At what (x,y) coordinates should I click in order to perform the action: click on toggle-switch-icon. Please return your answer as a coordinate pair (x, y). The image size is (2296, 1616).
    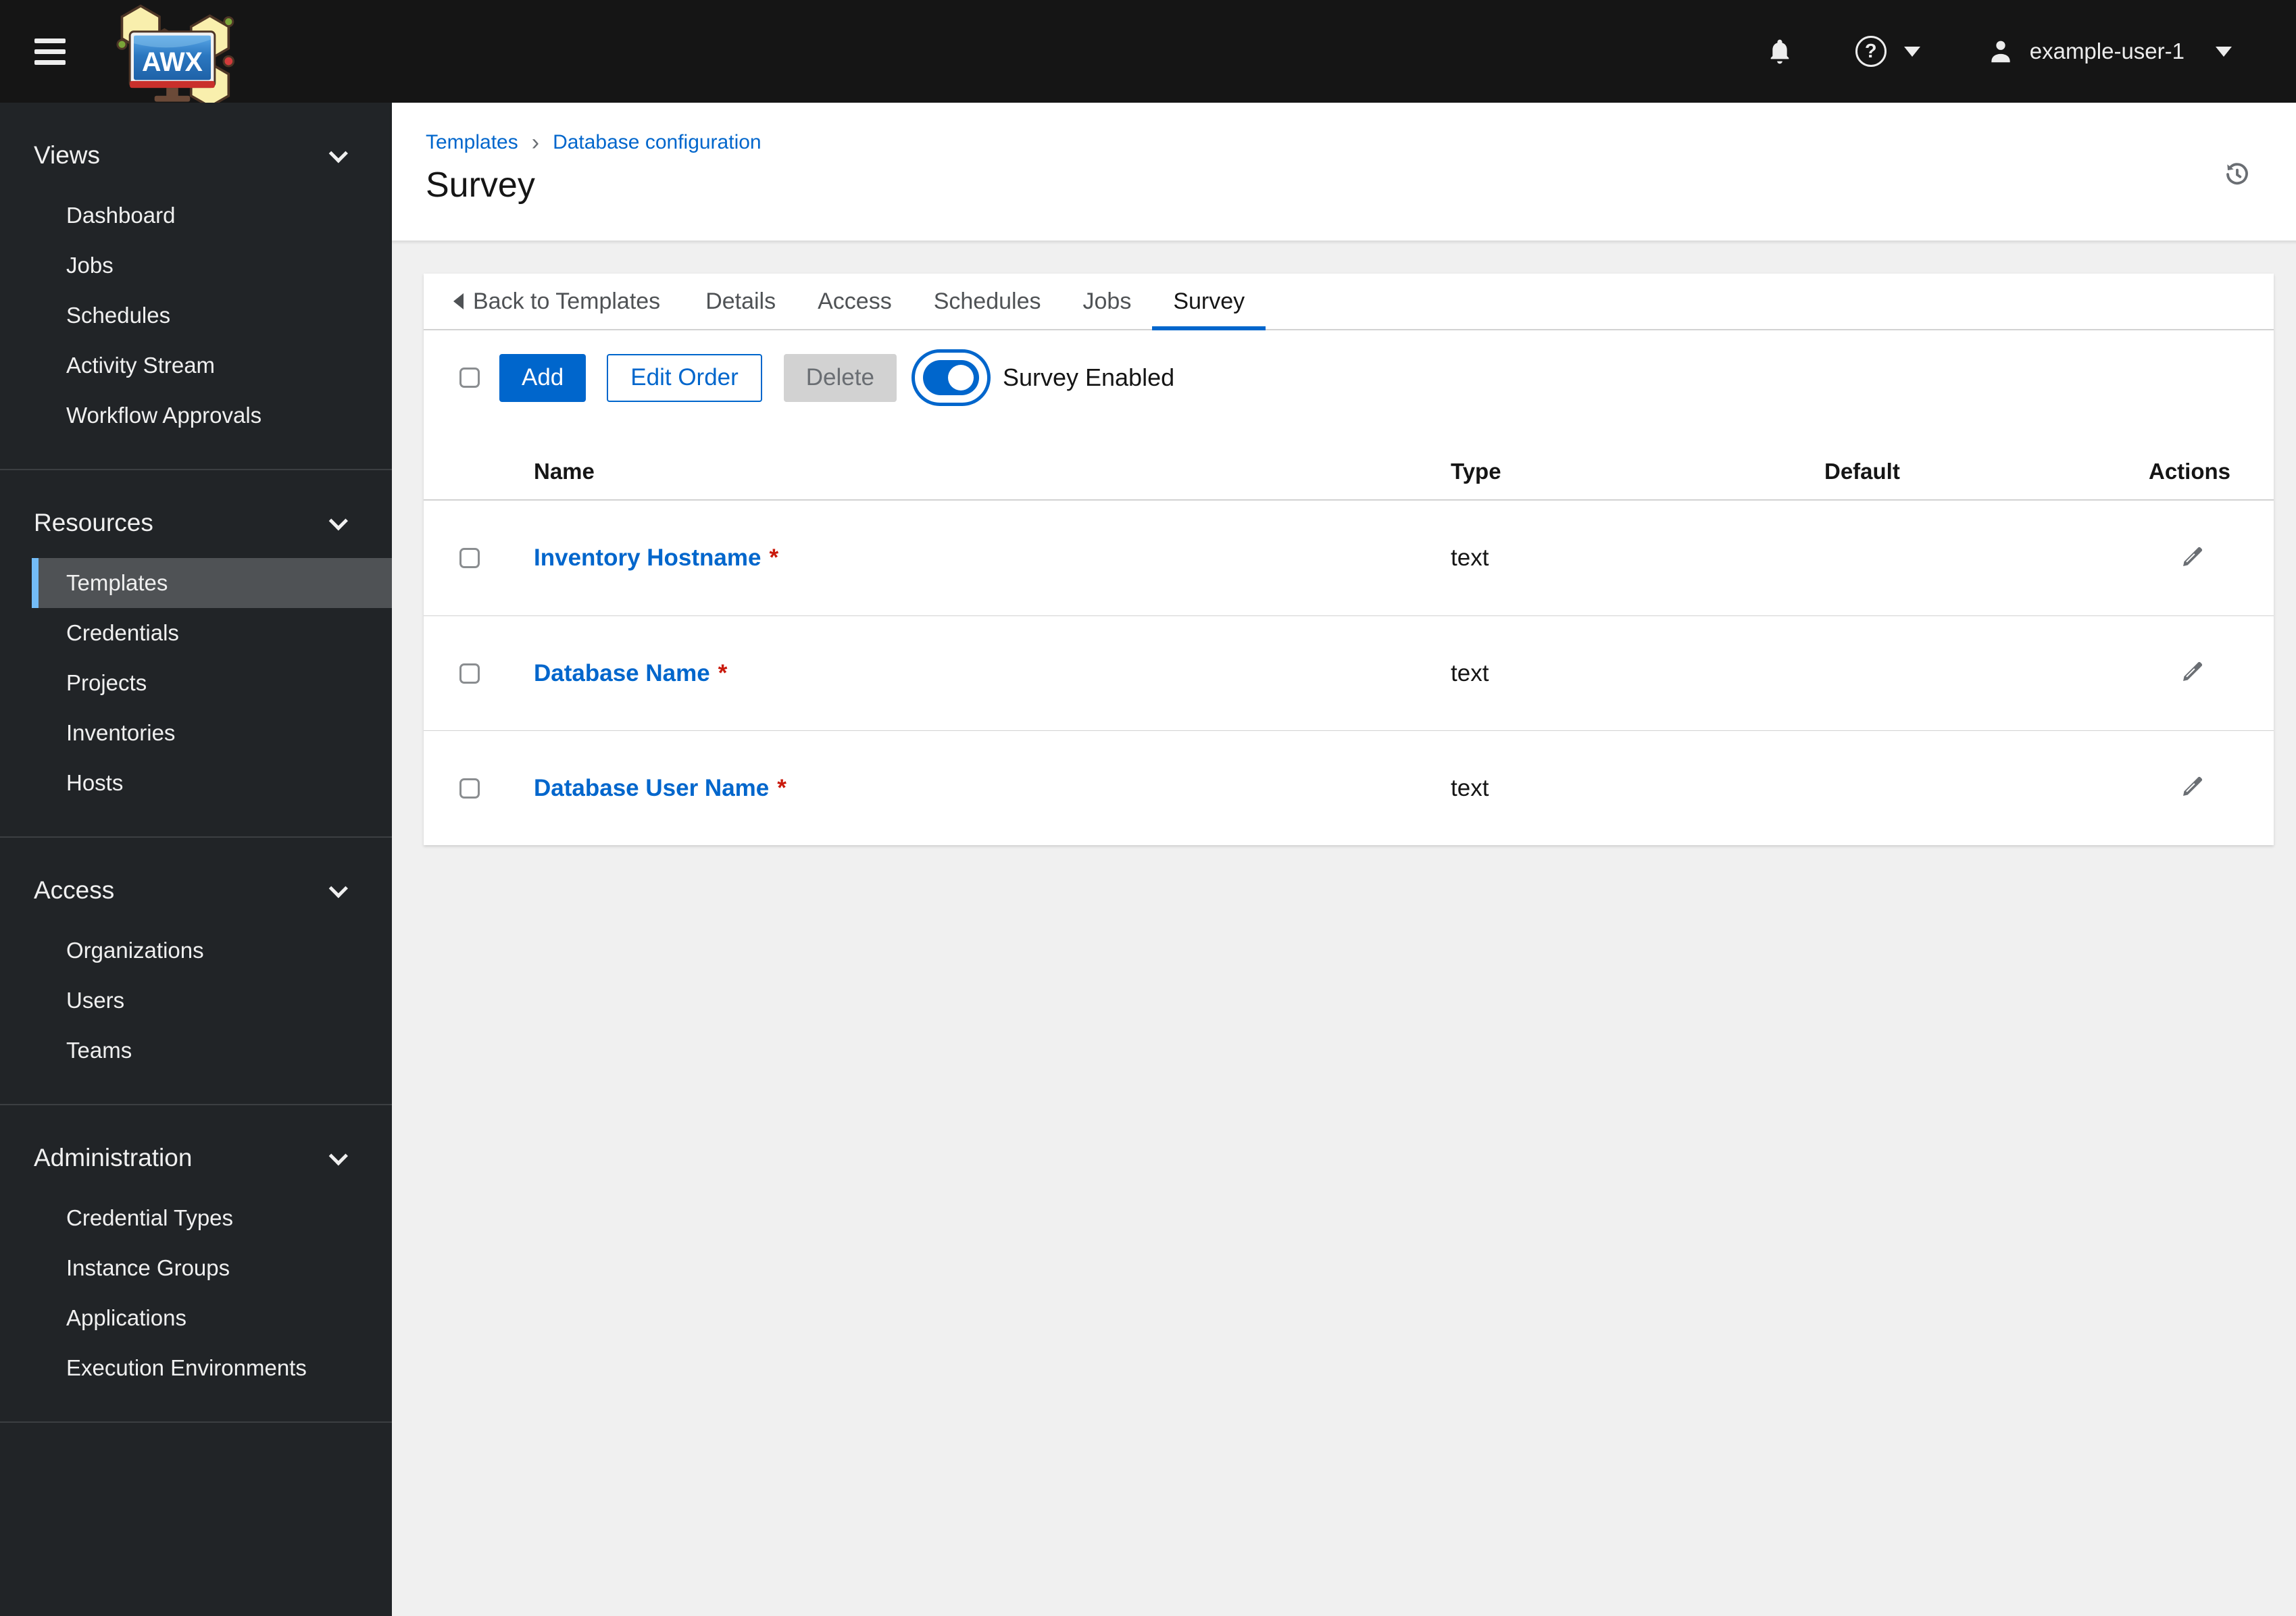
    Looking at the image, I should click on (951, 377).